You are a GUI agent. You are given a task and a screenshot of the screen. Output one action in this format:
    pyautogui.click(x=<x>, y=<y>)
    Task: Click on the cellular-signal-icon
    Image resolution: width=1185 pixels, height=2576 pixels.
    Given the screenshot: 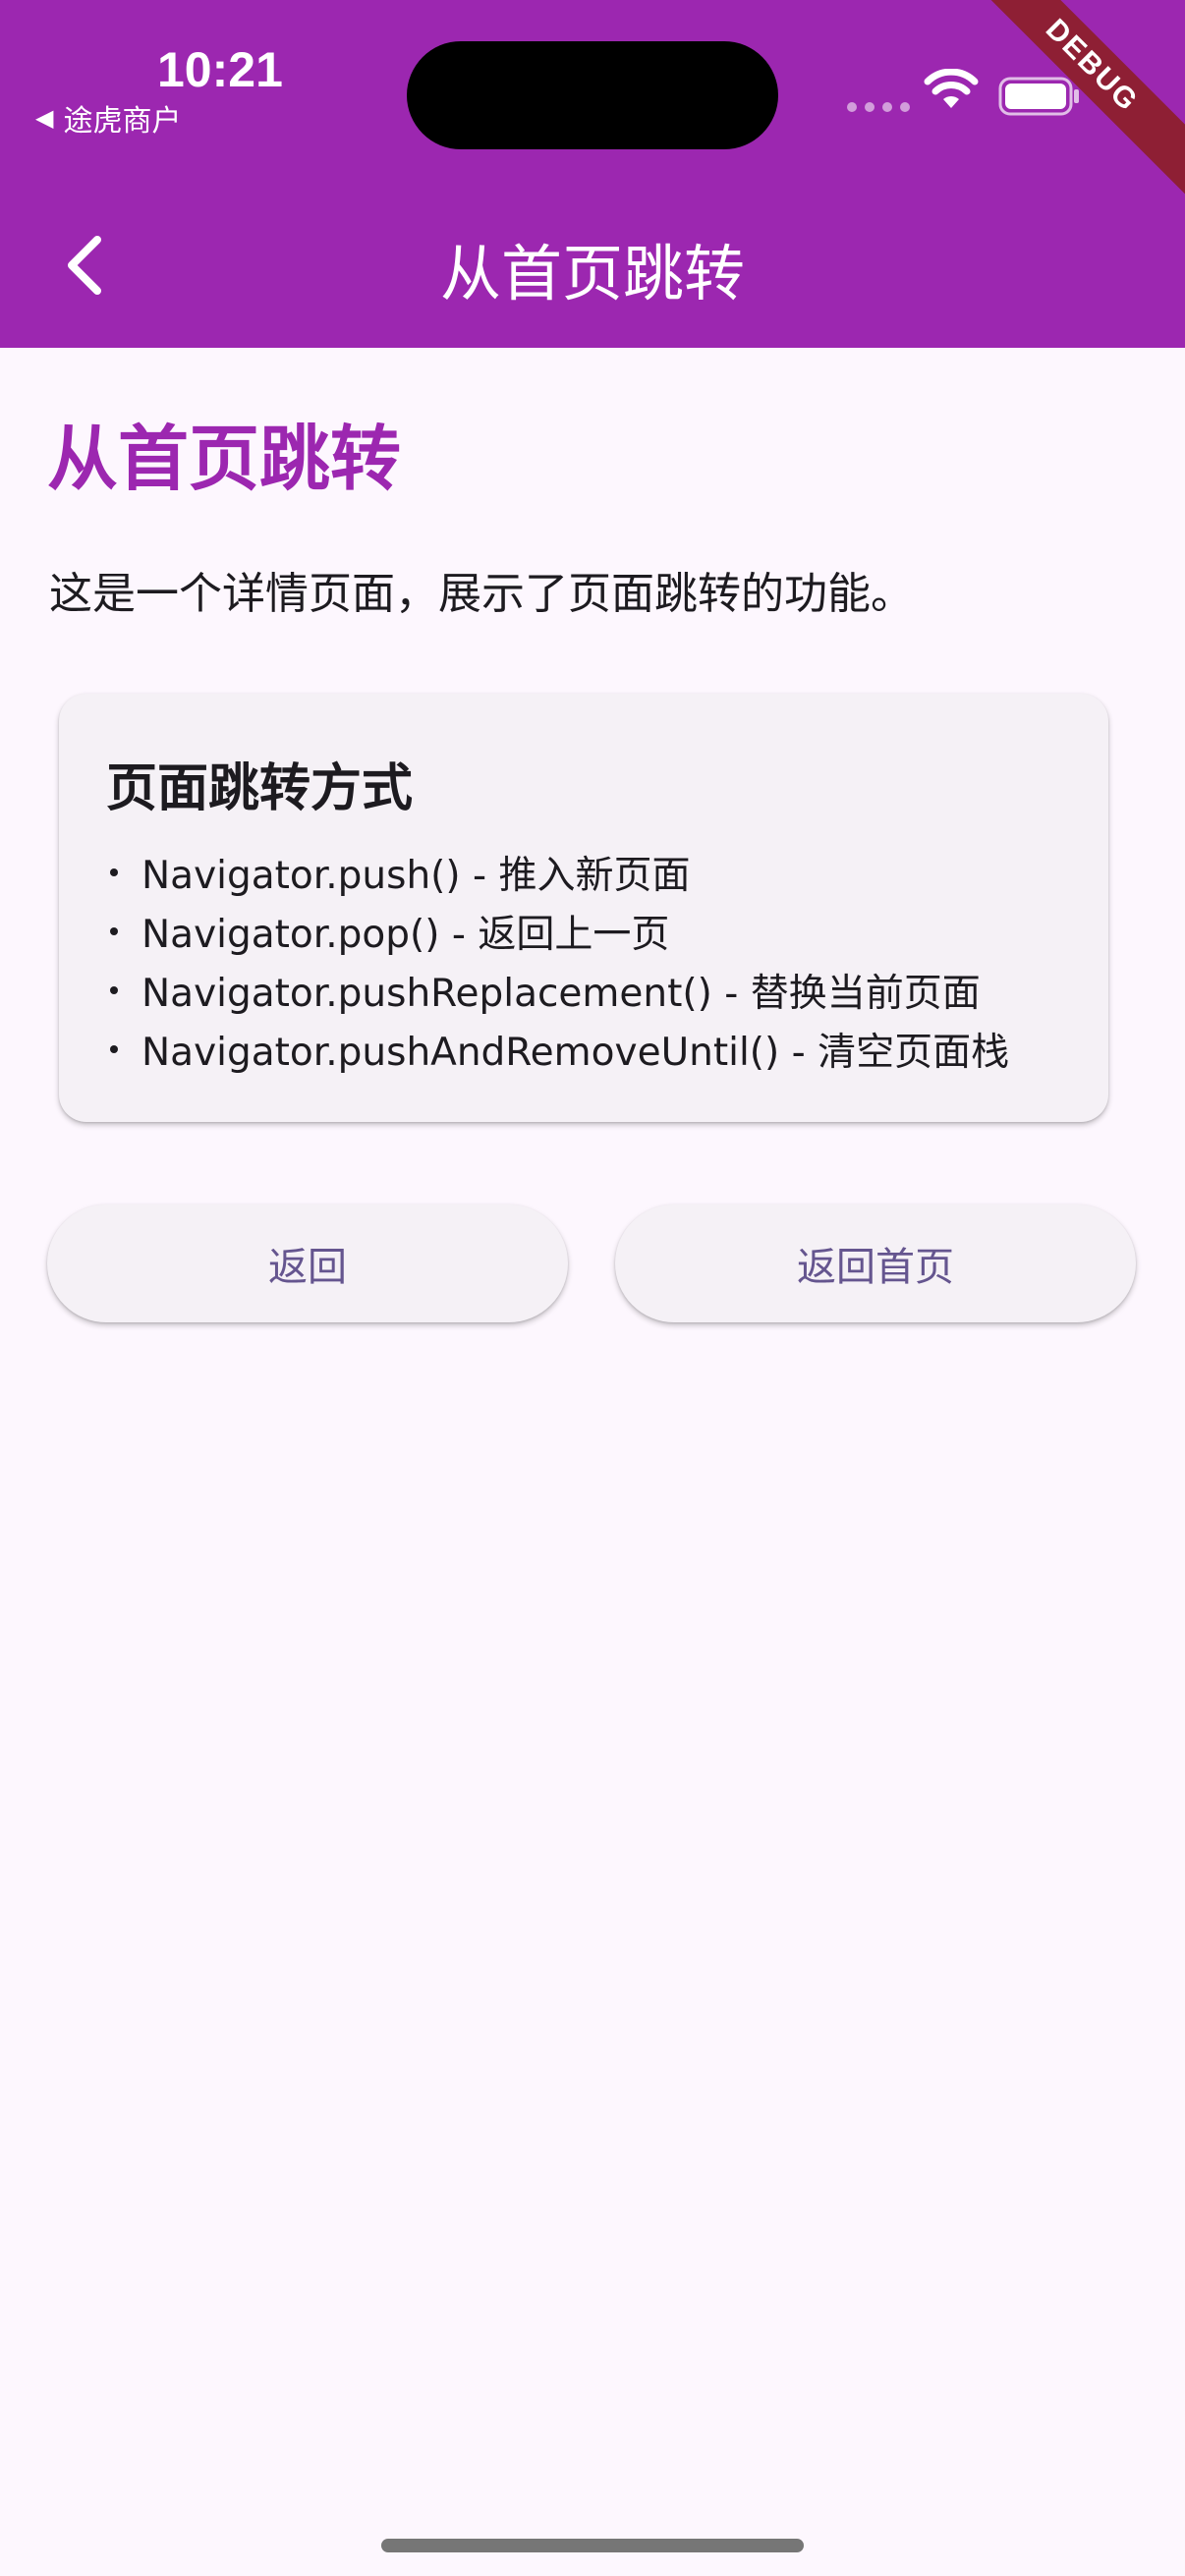 What is the action you would take?
    pyautogui.click(x=879, y=107)
    